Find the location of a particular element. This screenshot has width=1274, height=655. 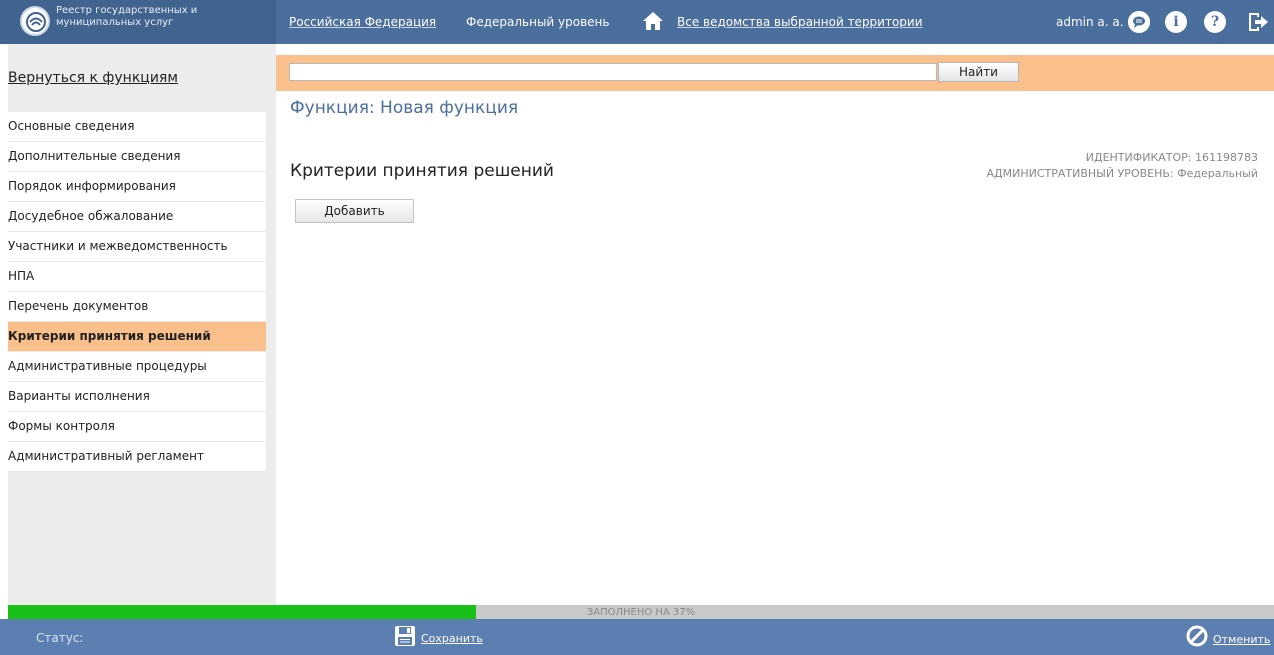

function-title: Функция: Новая функция is located at coordinates (404, 108).